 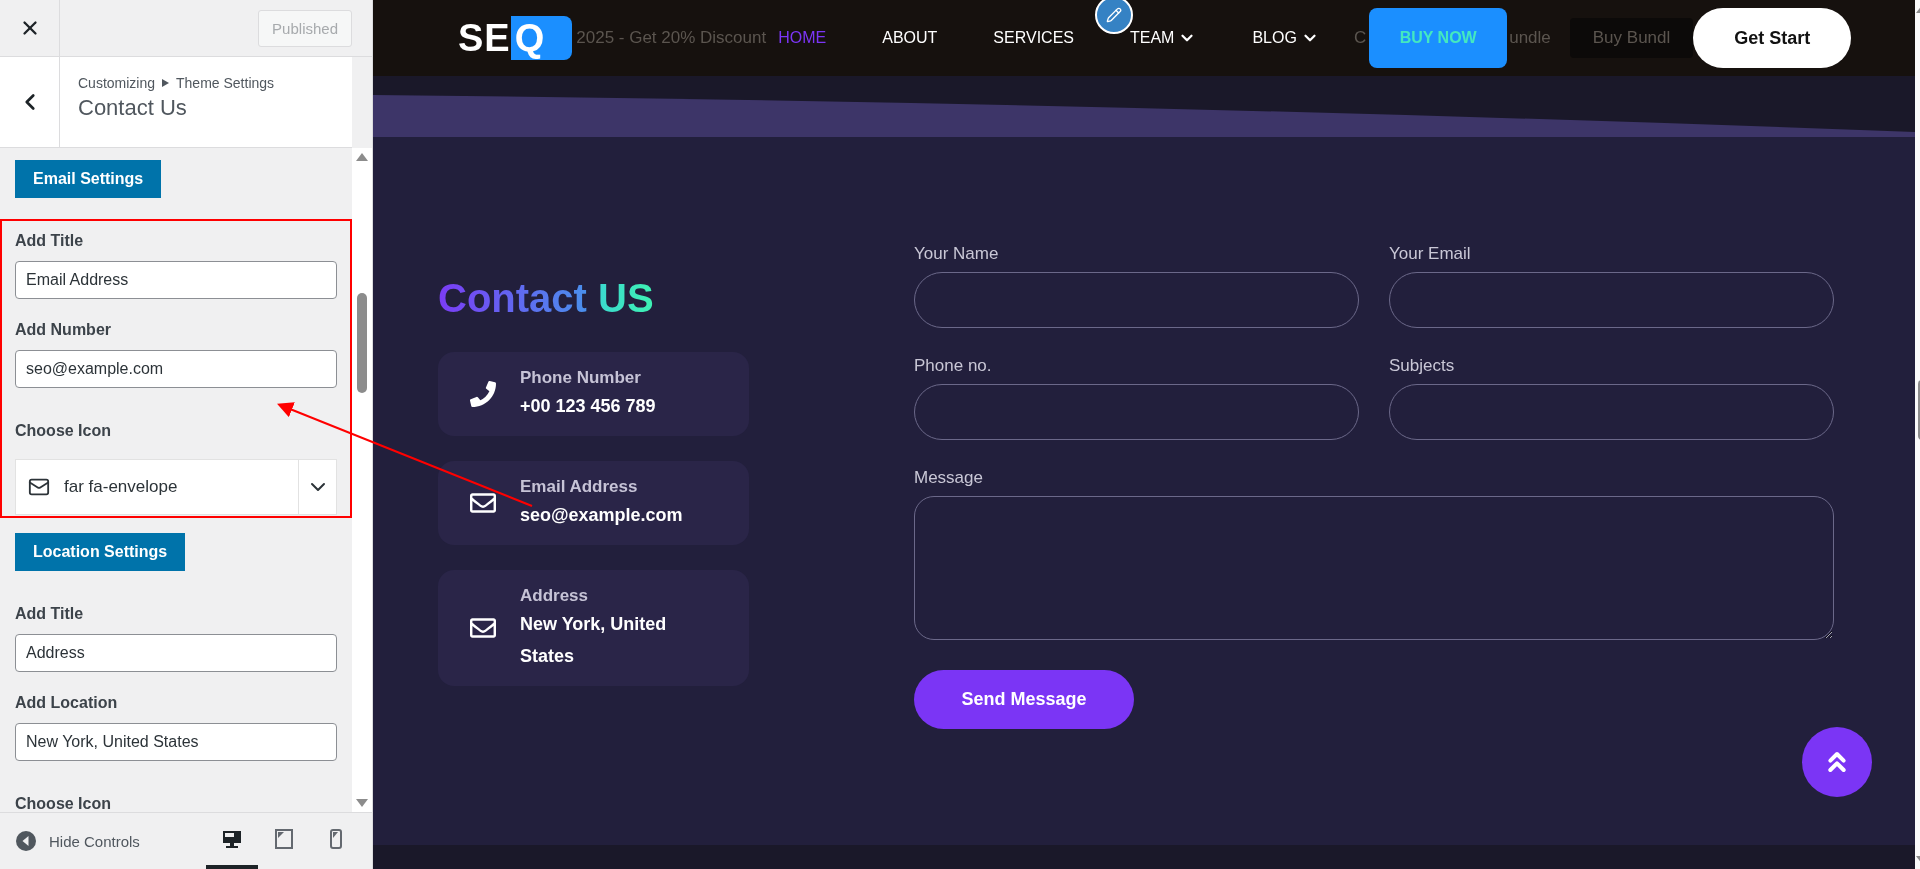 I want to click on card-value: seo@example.com, so click(x=601, y=515).